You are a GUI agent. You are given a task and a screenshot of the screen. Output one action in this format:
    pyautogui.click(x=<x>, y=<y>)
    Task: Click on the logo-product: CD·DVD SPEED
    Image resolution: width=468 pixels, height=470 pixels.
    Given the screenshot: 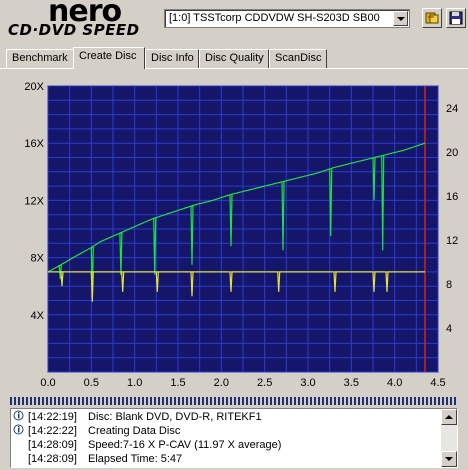 What is the action you would take?
    pyautogui.click(x=74, y=30)
    